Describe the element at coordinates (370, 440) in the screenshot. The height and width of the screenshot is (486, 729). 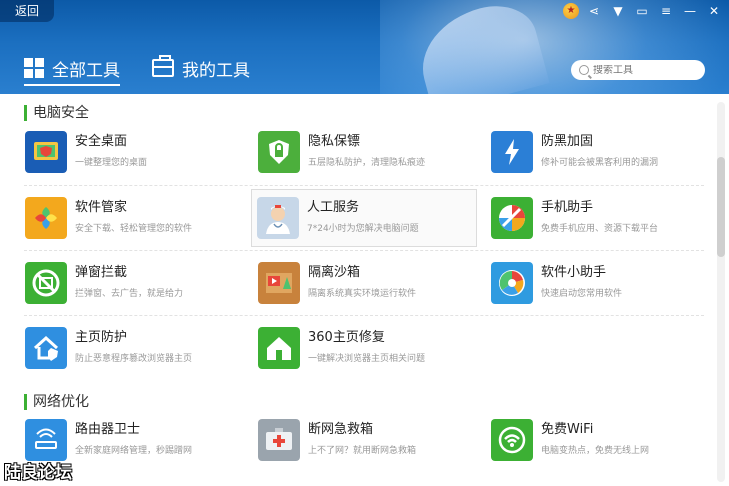
I see `tool-network-firstaid: 断网急救箱 上不了网？就用断网急救箱` at that location.